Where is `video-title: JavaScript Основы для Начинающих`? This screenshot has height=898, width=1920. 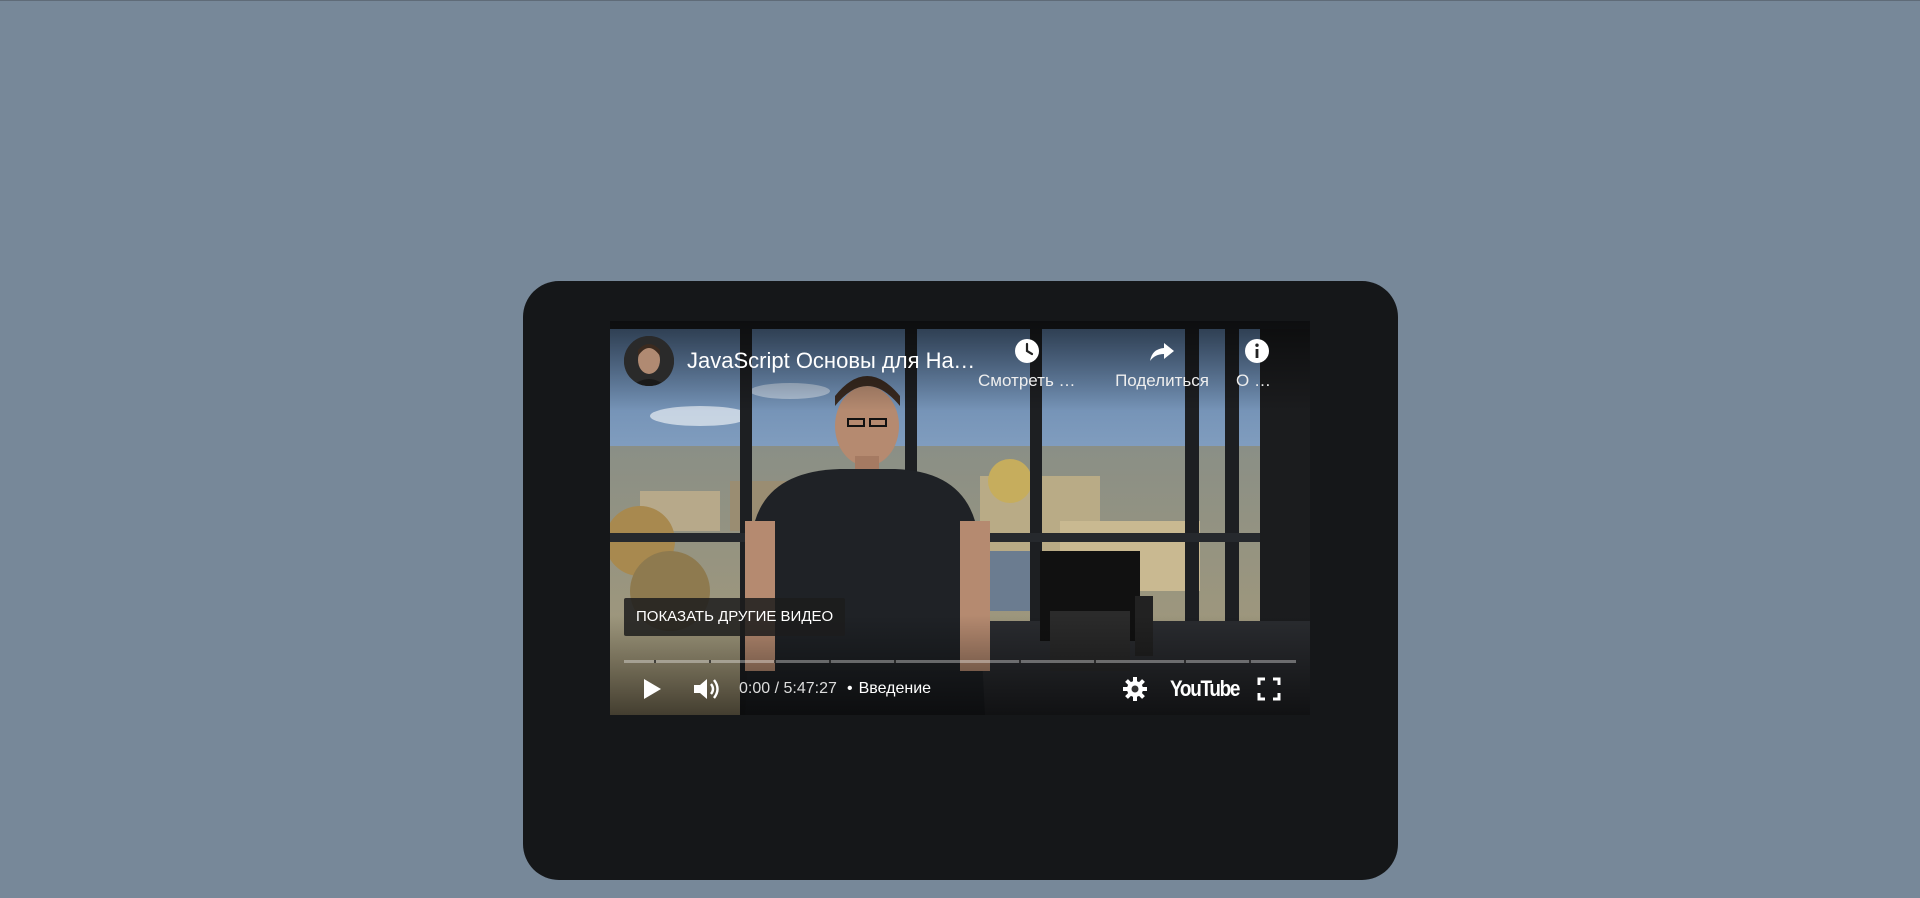 video-title: JavaScript Основы для Начинающих is located at coordinates (835, 361).